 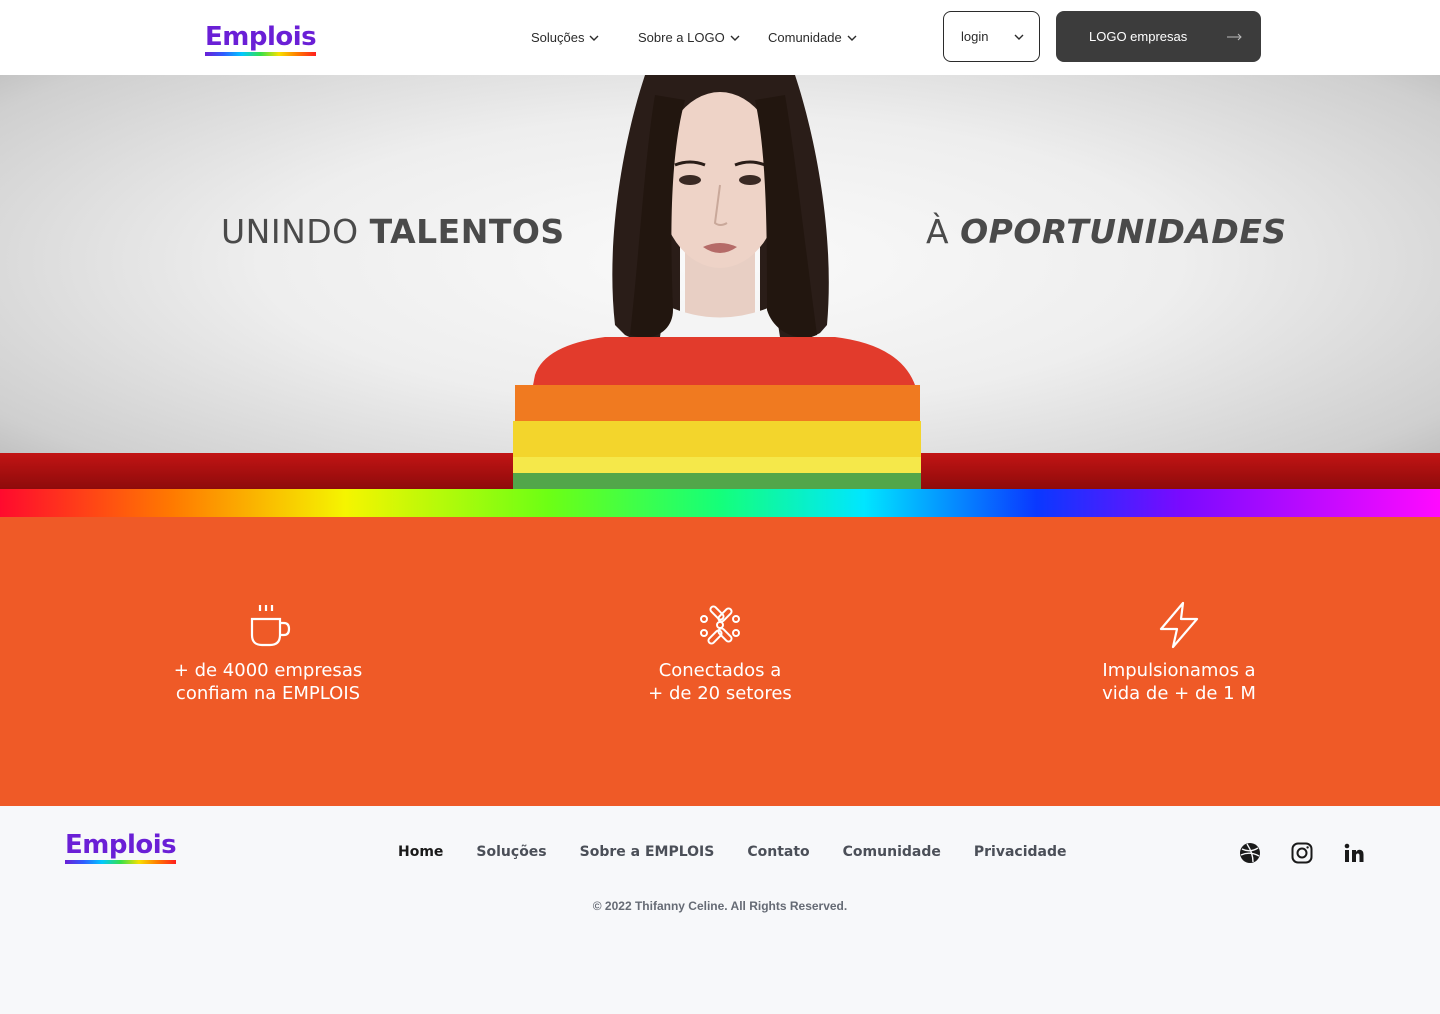 I want to click on hero-headline-right: À OPORTUNIDADES, so click(x=1106, y=231).